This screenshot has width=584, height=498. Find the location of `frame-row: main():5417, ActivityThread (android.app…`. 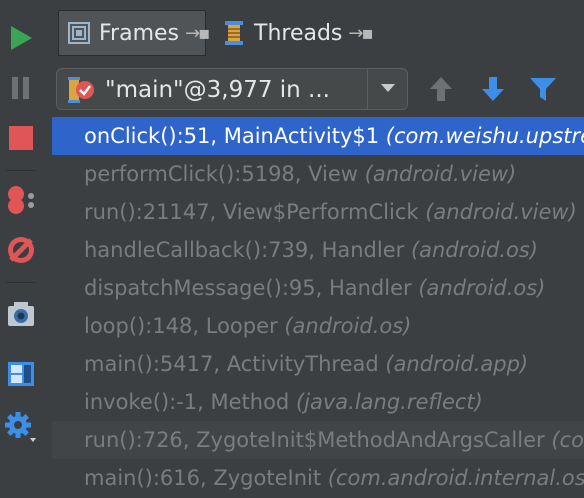

frame-row: main():5417, ActivityThread (android.app… is located at coordinates (318, 364).